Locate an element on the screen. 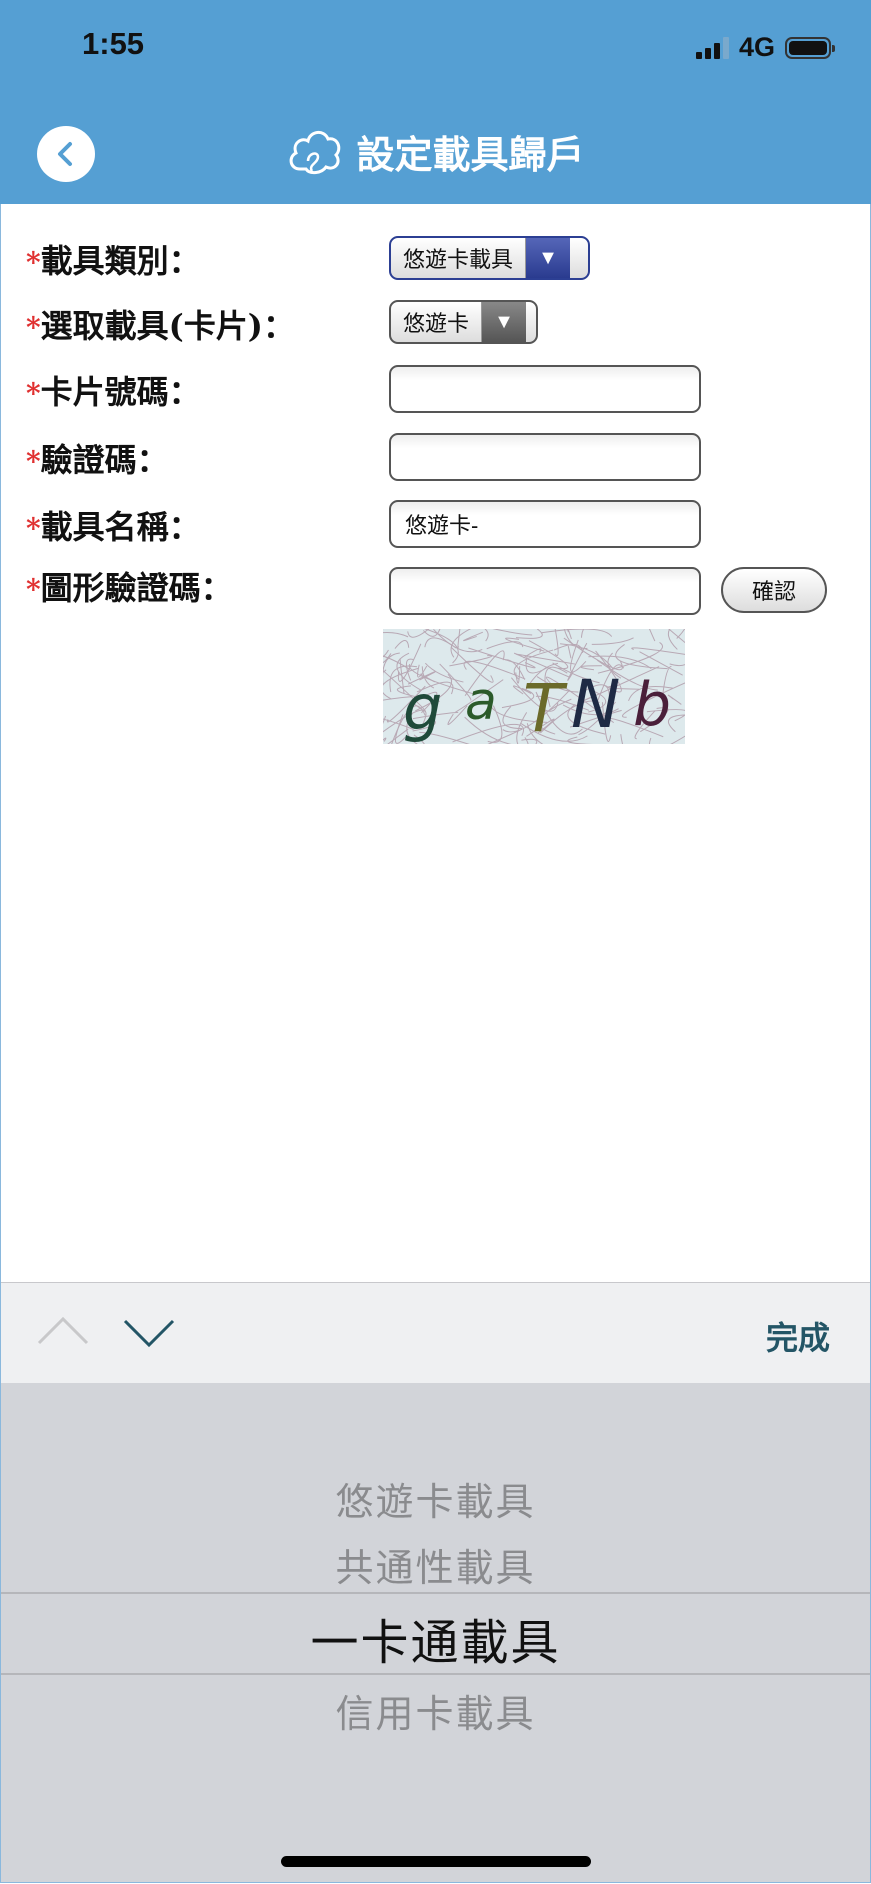 The height and width of the screenshot is (1884, 871). label-verify-code: *驗證碼： is located at coordinates (97, 460).